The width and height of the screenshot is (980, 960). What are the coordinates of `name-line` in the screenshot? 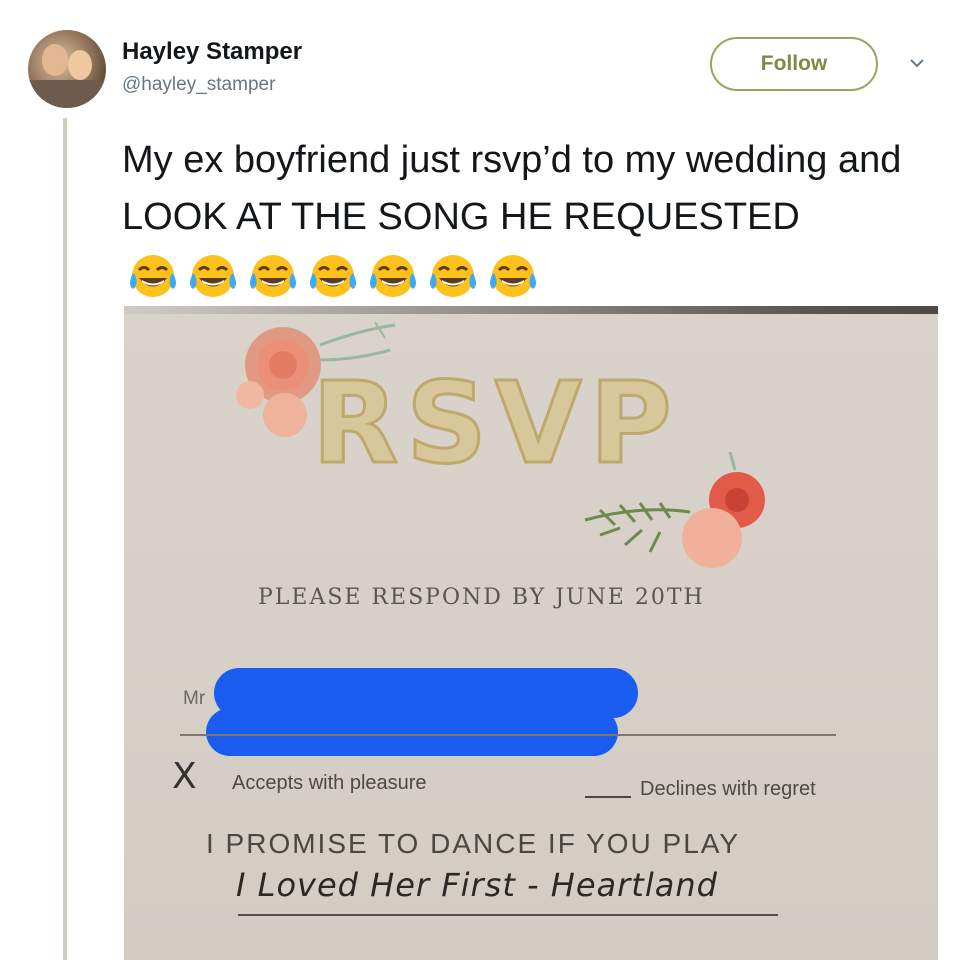 It's located at (508, 735).